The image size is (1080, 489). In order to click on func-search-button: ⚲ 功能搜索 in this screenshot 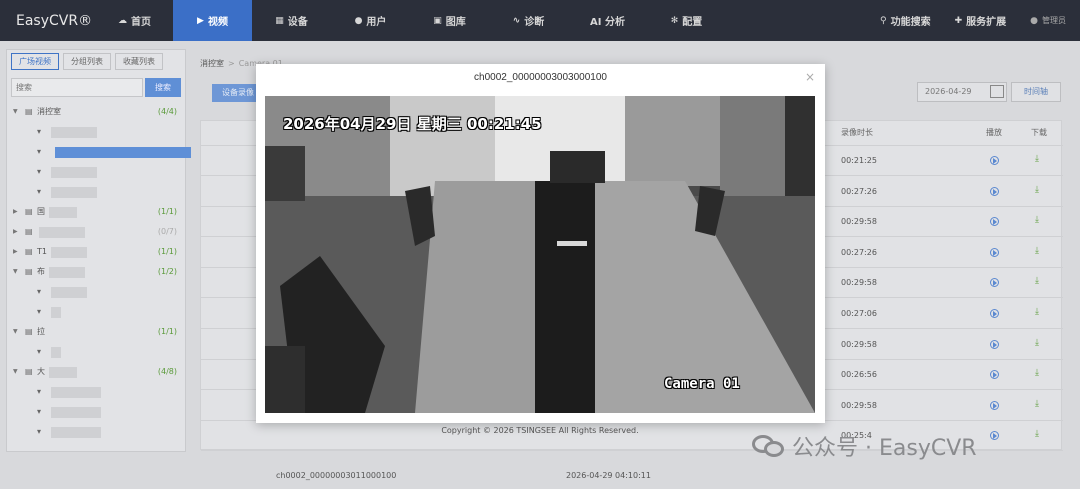, I will do `click(905, 20)`.